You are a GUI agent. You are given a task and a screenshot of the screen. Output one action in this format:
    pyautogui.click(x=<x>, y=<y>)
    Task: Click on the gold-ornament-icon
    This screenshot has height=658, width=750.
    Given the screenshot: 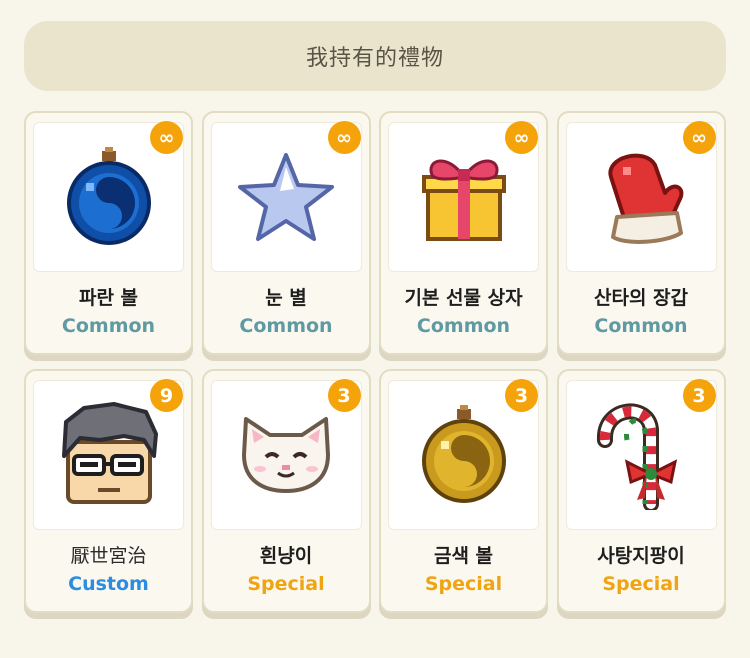 What is the action you would take?
    pyautogui.click(x=464, y=455)
    